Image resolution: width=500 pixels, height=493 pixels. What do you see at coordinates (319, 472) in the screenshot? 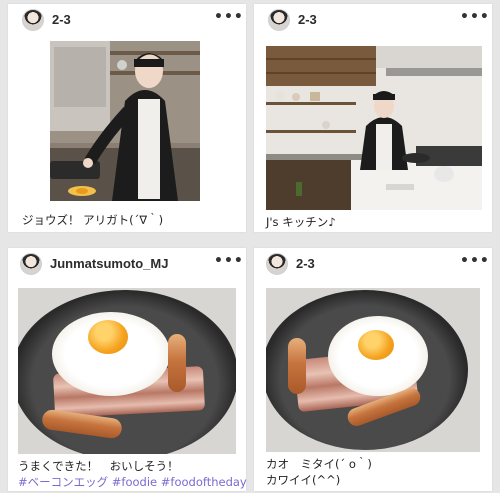
I see `post-caption: カオ ミタイ(´ o｀) カワイイ(^^)` at bounding box center [319, 472].